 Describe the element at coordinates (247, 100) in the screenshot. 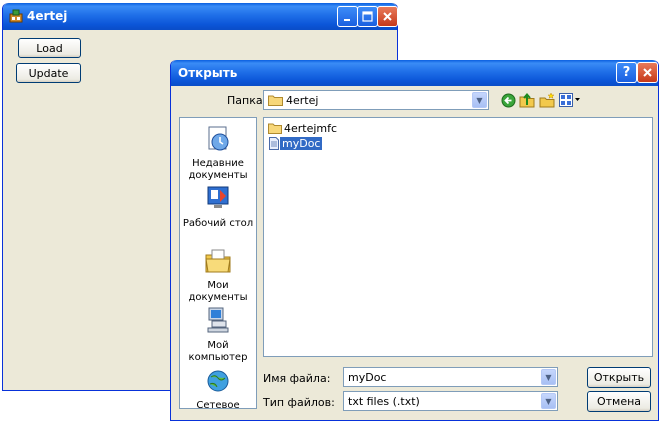

I see `lookin-label: Папка:` at that location.